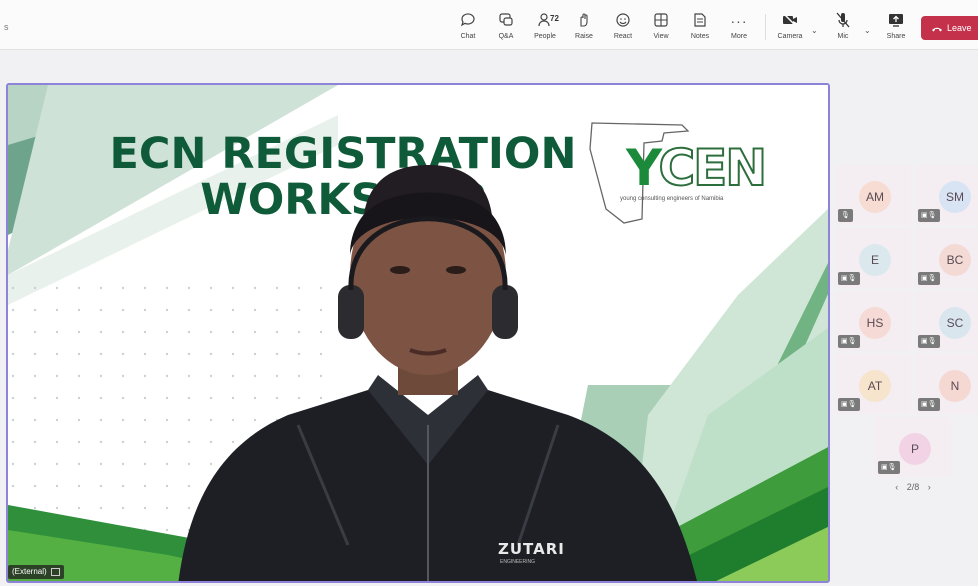  I want to click on camera-button: Camera, so click(790, 29).